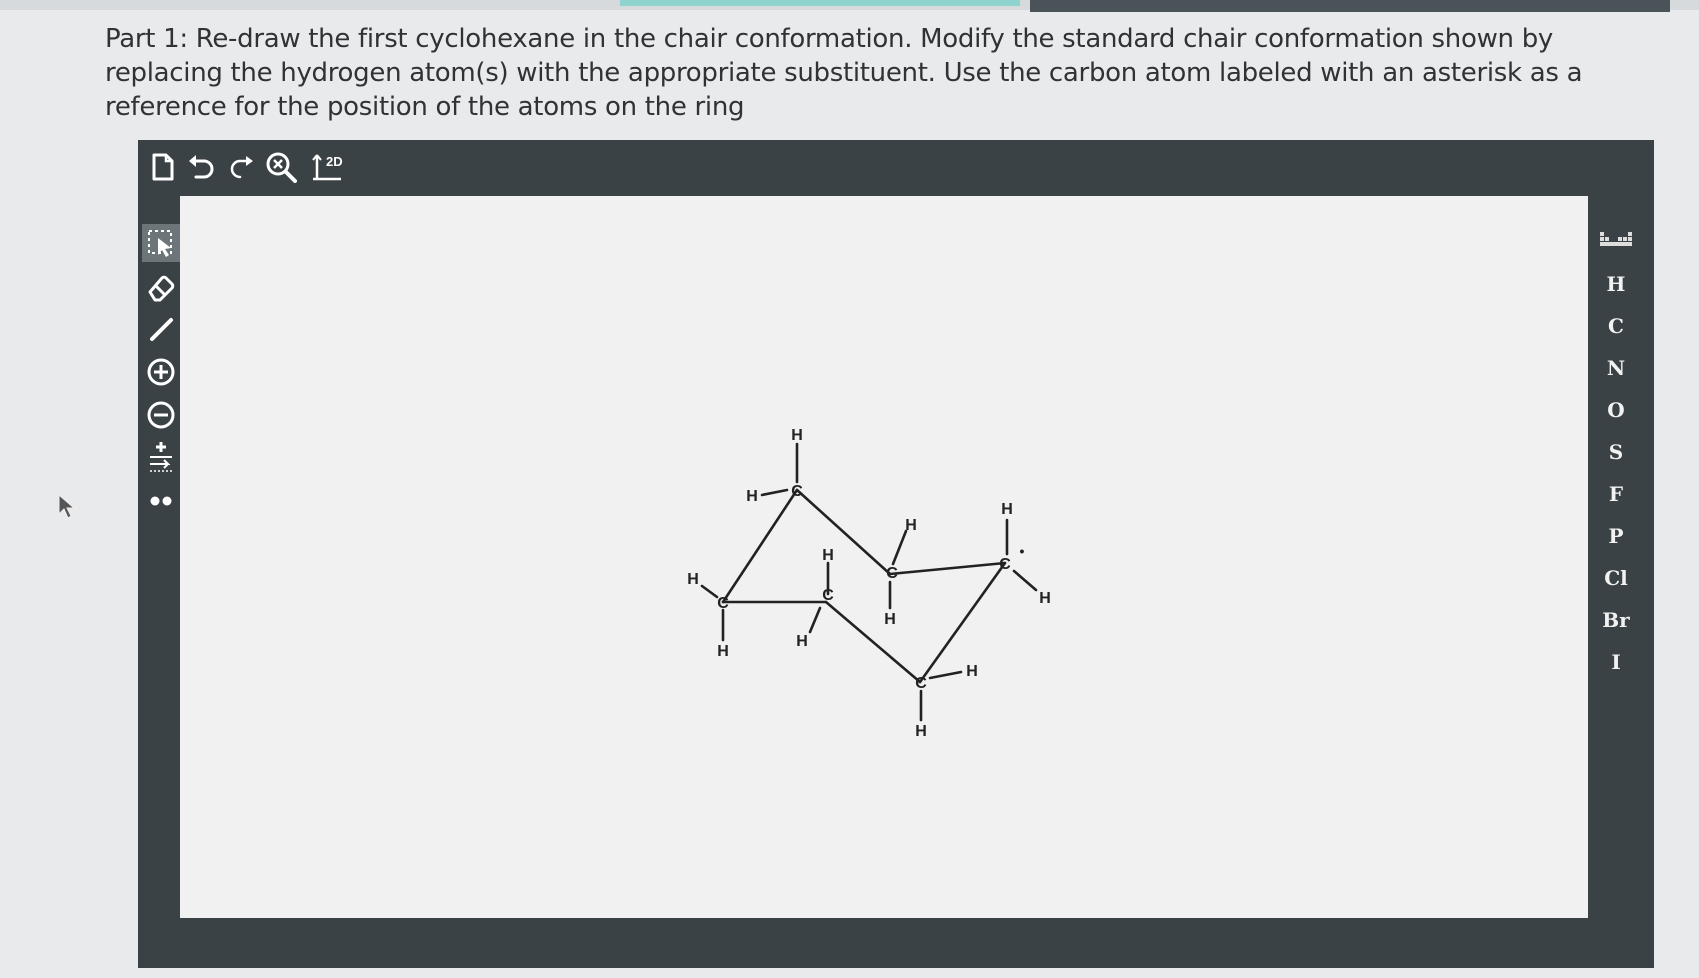 The height and width of the screenshot is (978, 1699). What do you see at coordinates (896, 168) in the screenshot?
I see `editor-top-toolbar: 2D` at bounding box center [896, 168].